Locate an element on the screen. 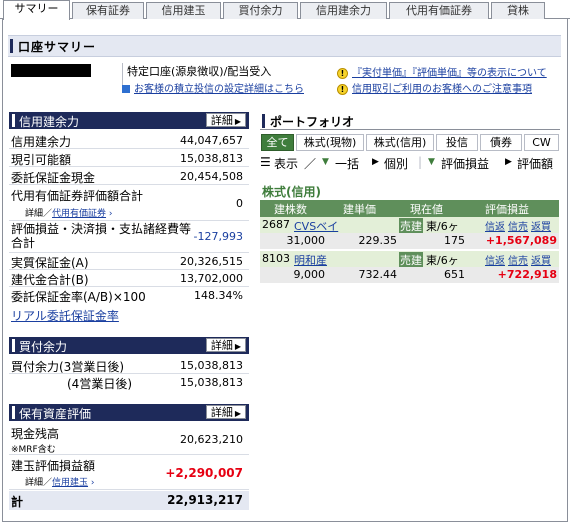 This screenshot has width=570, height=524. arrow-square-icon is located at coordinates (126, 89).